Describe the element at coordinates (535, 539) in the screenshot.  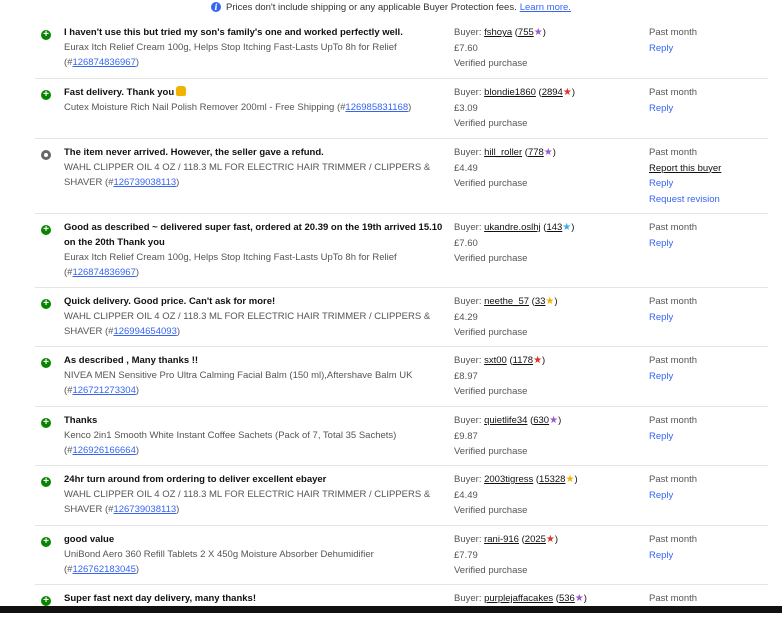
I see `buyer-score-value: 2025` at that location.